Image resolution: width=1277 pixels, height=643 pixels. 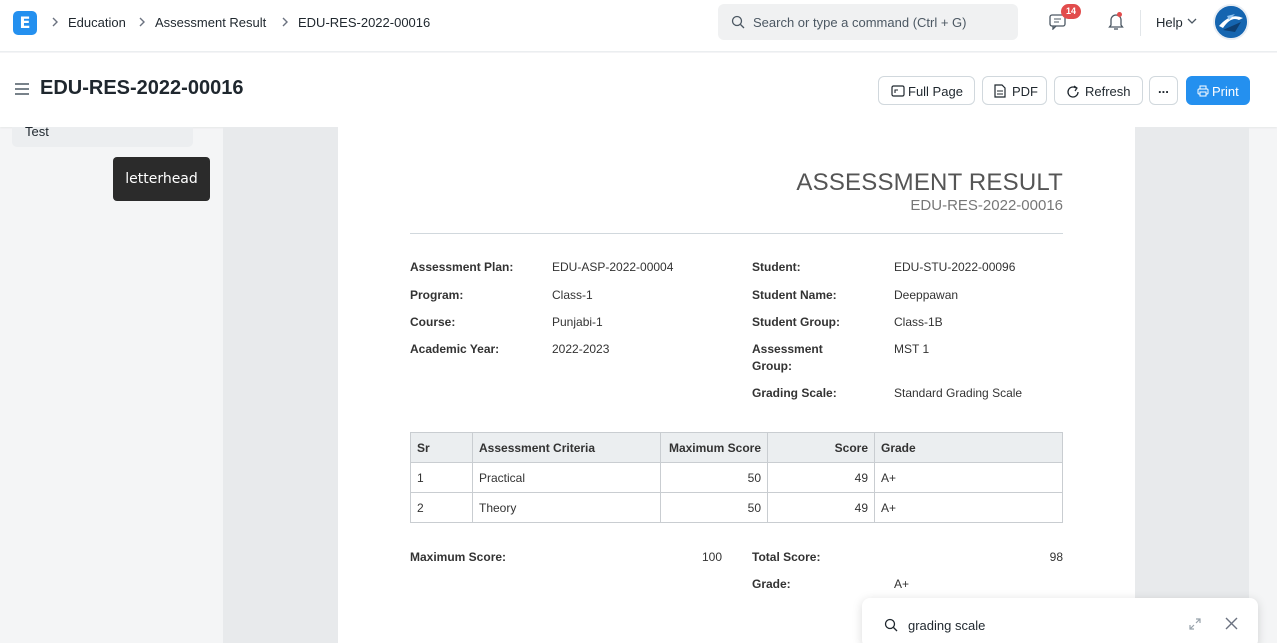 I want to click on expand-icon, so click(x=1195, y=624).